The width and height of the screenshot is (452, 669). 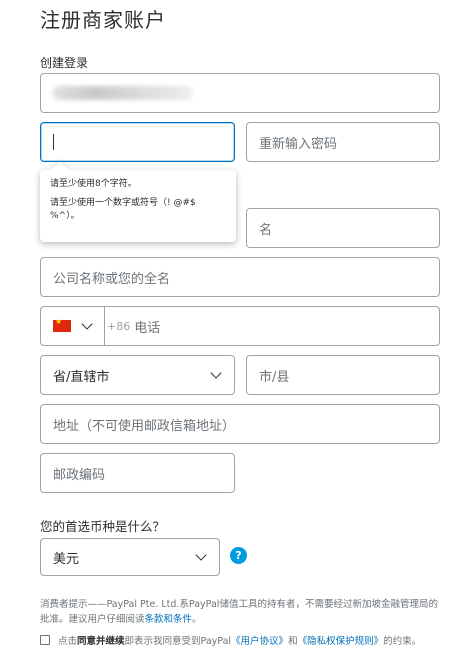 What do you see at coordinates (68, 641) in the screenshot?
I see `agree-prefix: 点击` at bounding box center [68, 641].